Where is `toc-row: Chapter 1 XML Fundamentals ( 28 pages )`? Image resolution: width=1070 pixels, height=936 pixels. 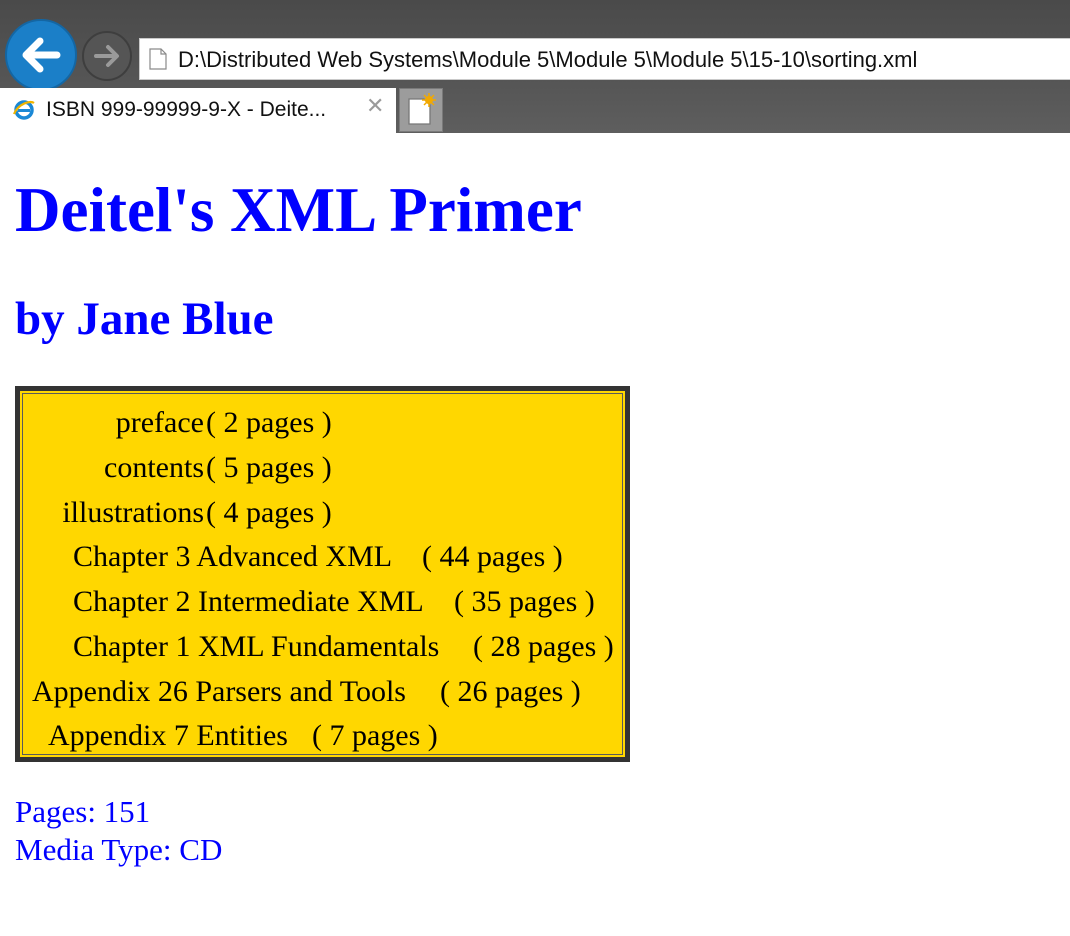
toc-row: Chapter 1 XML Fundamentals ( 28 pages ) is located at coordinates (353, 648).